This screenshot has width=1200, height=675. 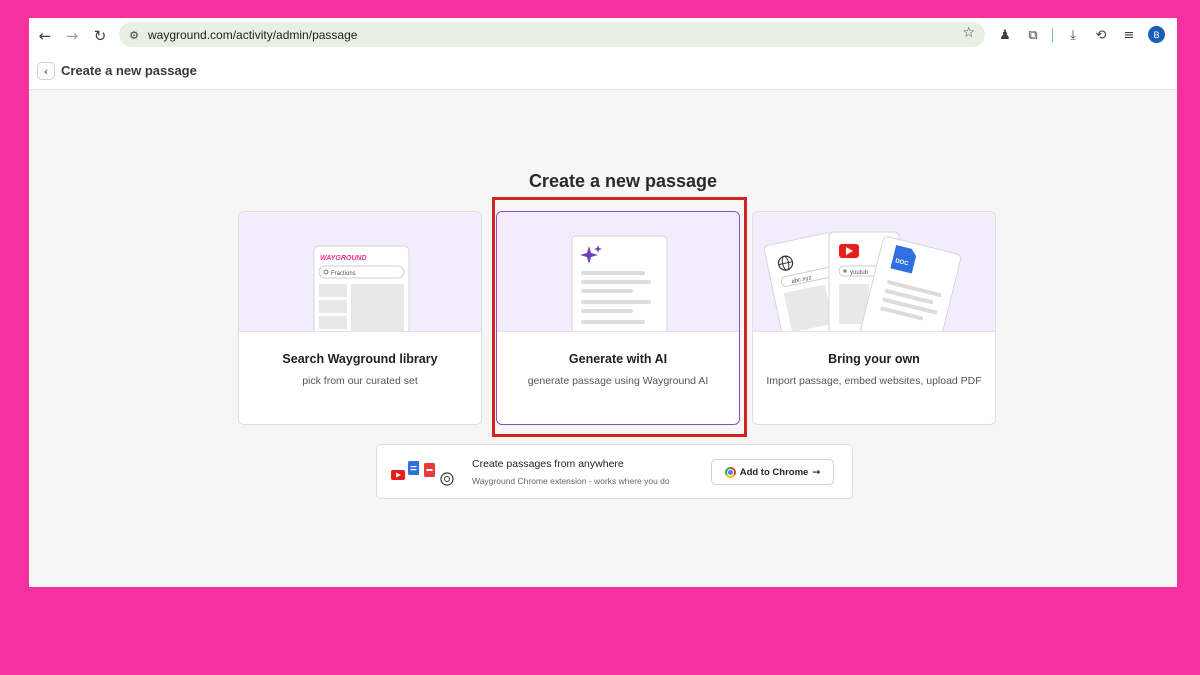 What do you see at coordinates (1156, 34) in the screenshot?
I see `avatar: B` at bounding box center [1156, 34].